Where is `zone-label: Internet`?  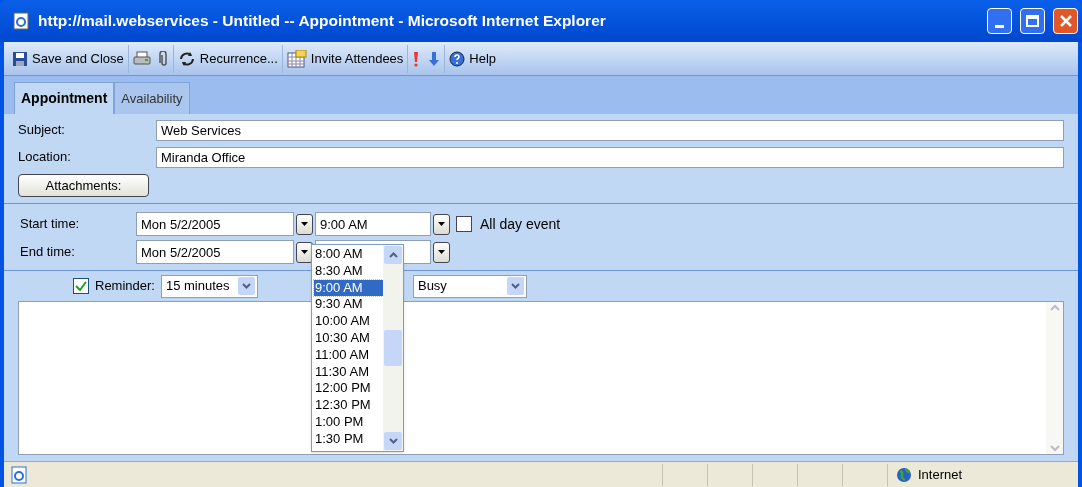
zone-label: Internet is located at coordinates (940, 474).